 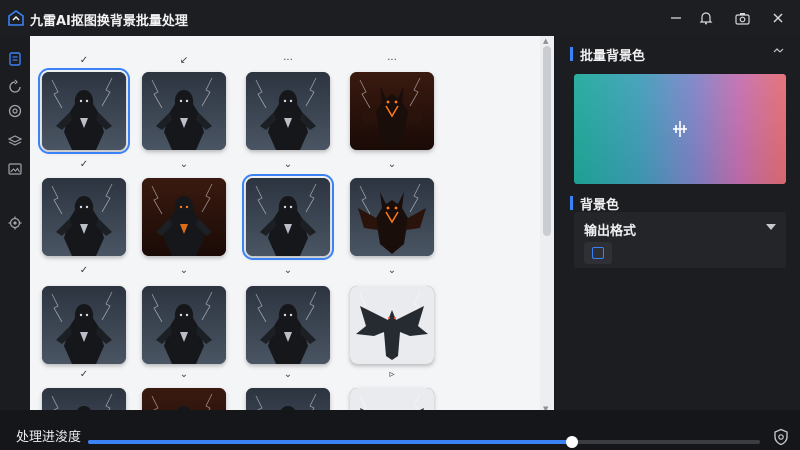 What do you see at coordinates (680, 240) in the screenshot?
I see `output-format-select: 输出格式` at bounding box center [680, 240].